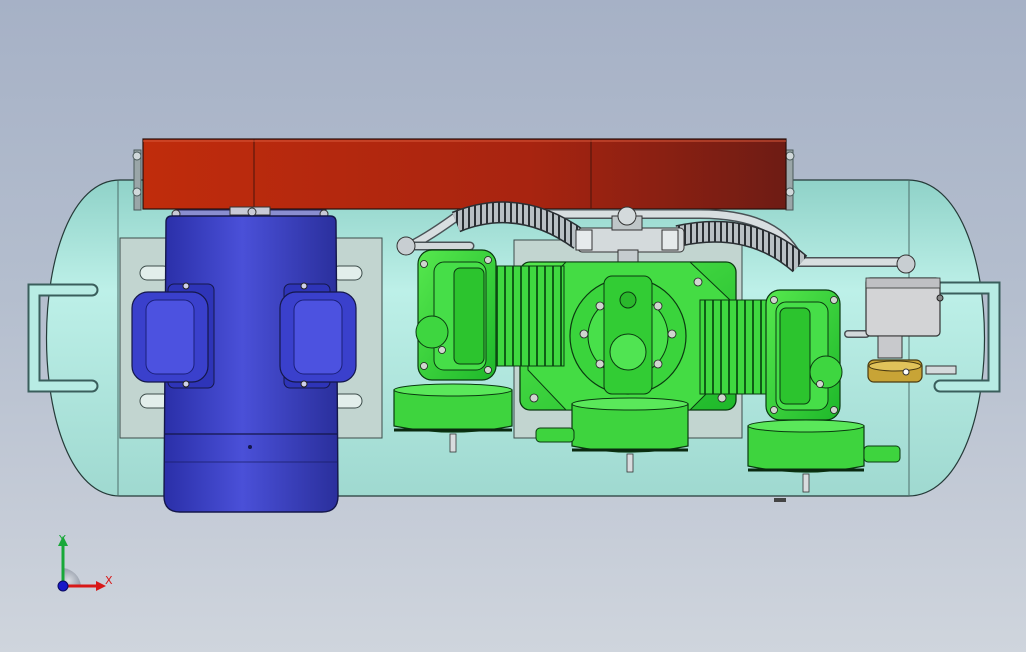  What do you see at coordinates (906, 264) in the screenshot?
I see `pipe-elbow-right` at bounding box center [906, 264].